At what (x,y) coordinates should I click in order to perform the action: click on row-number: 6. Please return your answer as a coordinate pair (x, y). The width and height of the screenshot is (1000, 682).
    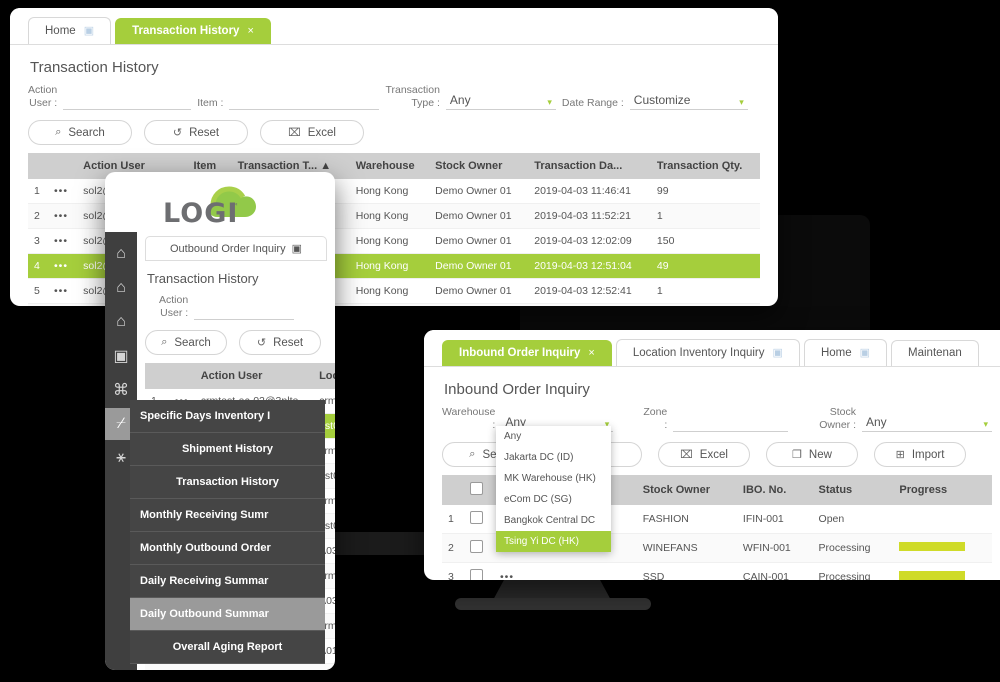
    Looking at the image, I should click on (38, 304).